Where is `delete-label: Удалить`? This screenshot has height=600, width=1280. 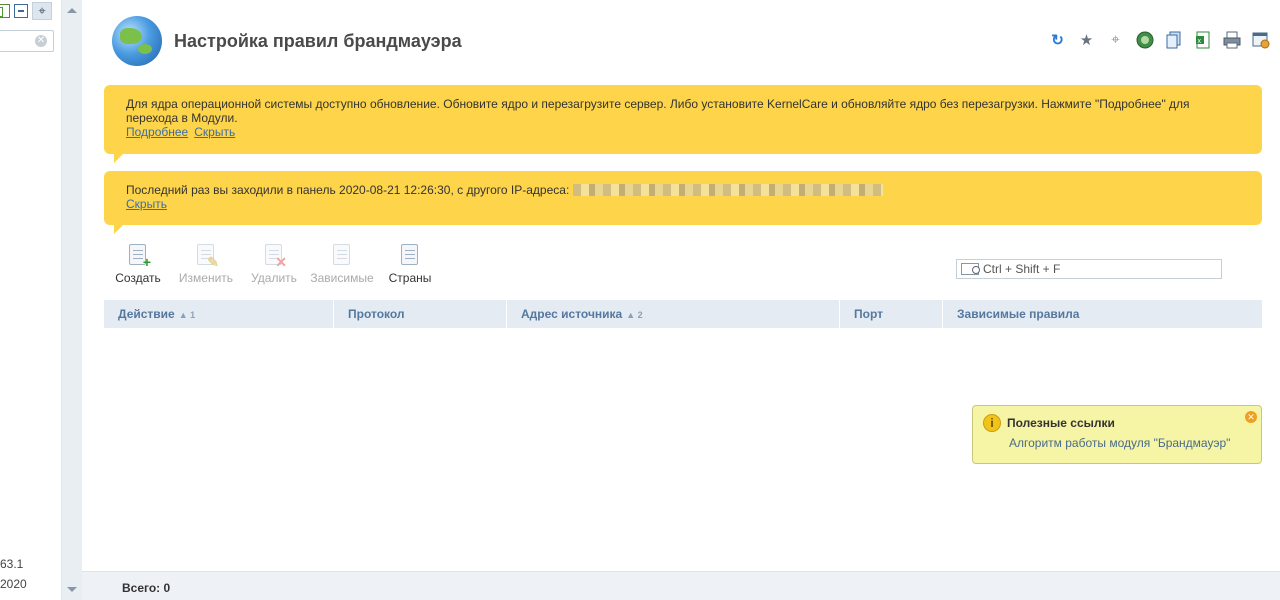 delete-label: Удалить is located at coordinates (274, 278).